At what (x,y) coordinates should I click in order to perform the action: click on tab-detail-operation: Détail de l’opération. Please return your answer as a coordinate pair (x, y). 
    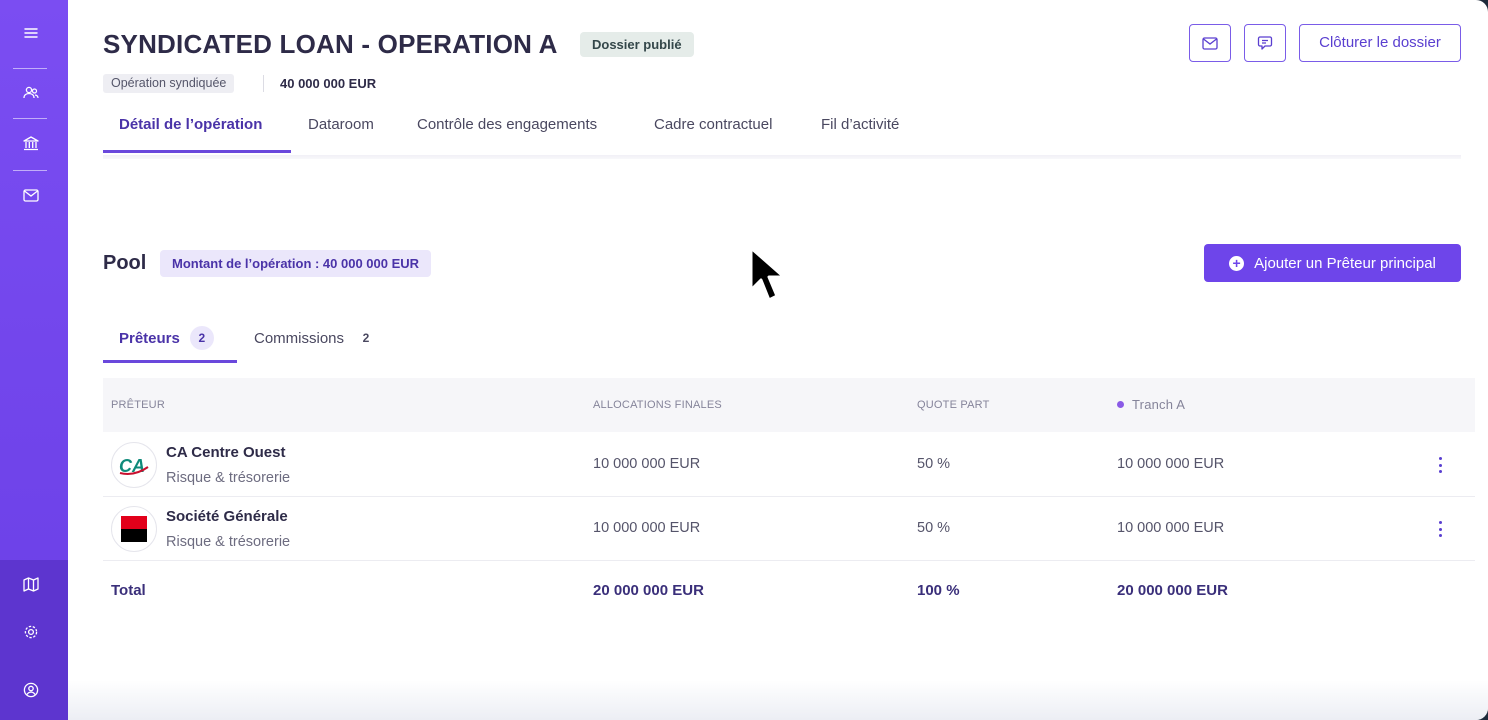
    Looking at the image, I should click on (190, 130).